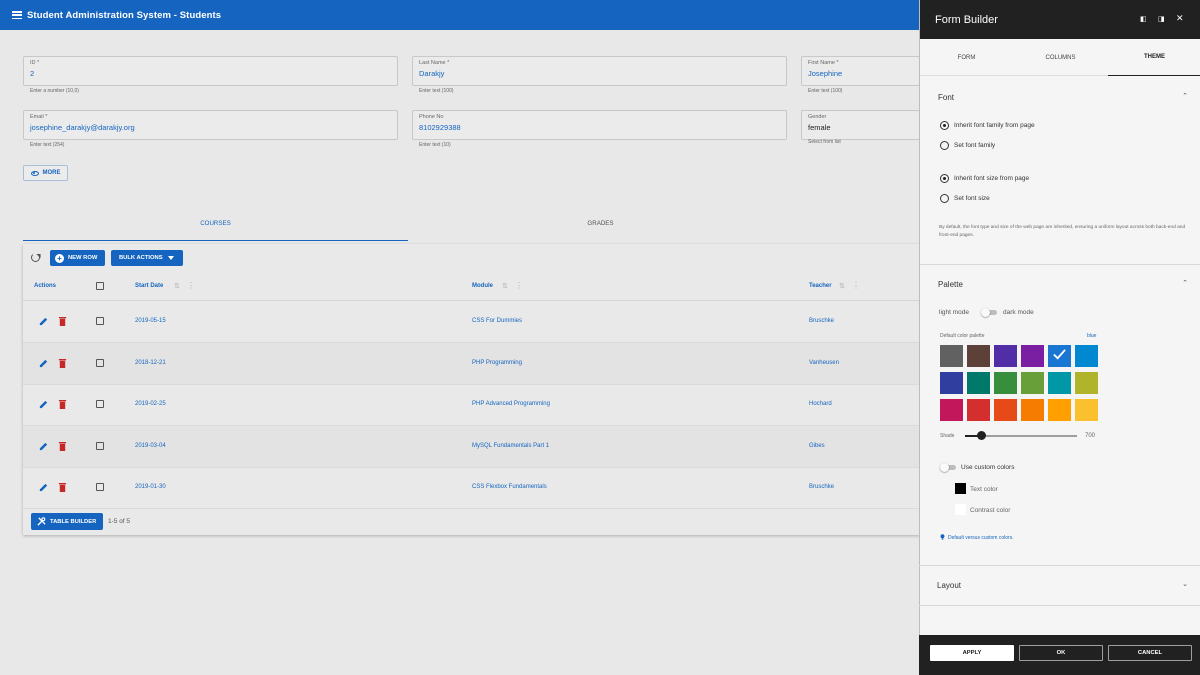  Describe the element at coordinates (471, 322) in the screenshot. I see `table-row: 2019-05-15 CSS For Dummies Bruschke` at that location.